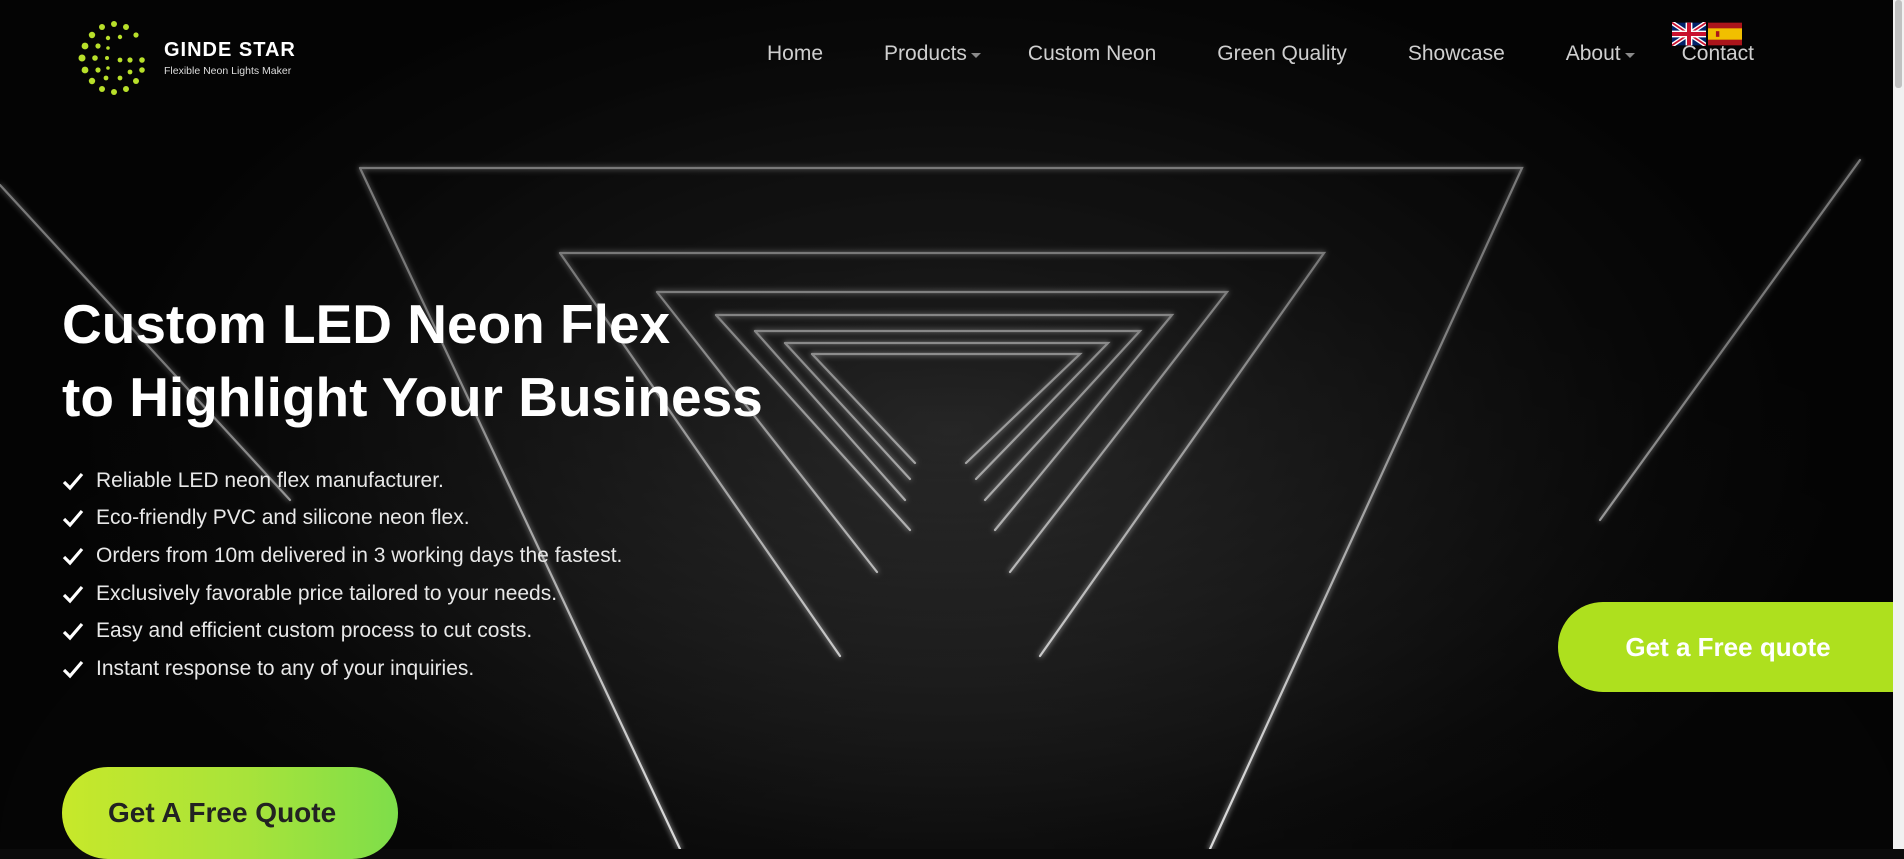 The height and width of the screenshot is (859, 1904). I want to click on list-item: Reliable LED neon flex manufacturer., so click(342, 481).